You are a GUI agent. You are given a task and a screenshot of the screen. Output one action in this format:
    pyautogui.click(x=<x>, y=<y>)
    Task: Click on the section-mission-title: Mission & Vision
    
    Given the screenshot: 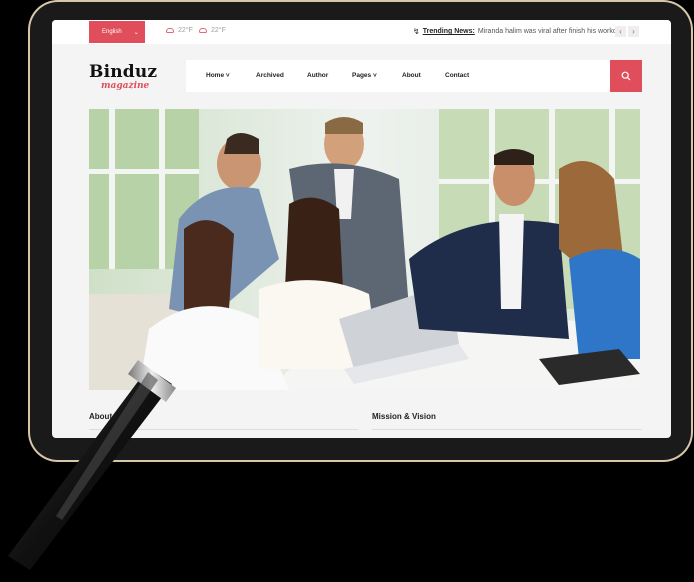 What is the action you would take?
    pyautogui.click(x=404, y=416)
    